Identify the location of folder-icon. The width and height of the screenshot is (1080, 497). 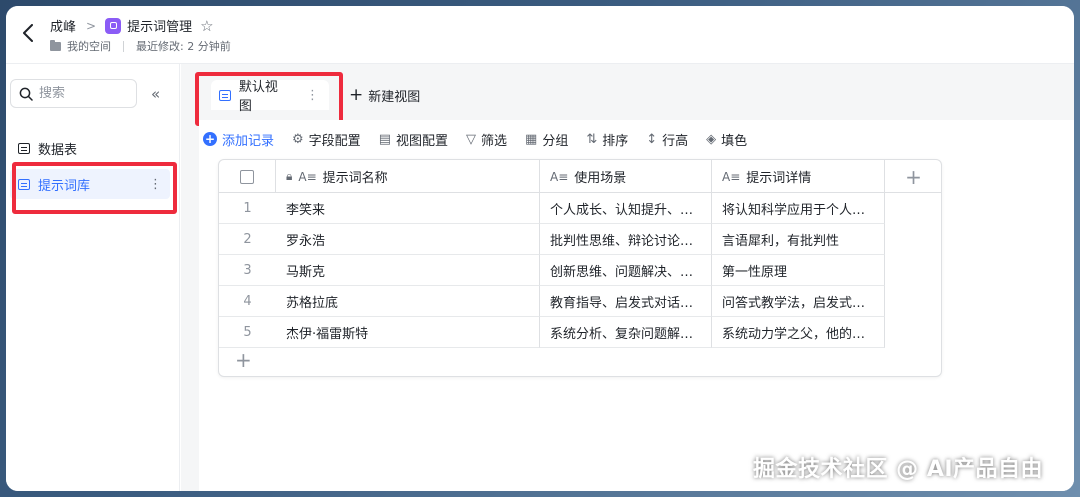
(55, 45).